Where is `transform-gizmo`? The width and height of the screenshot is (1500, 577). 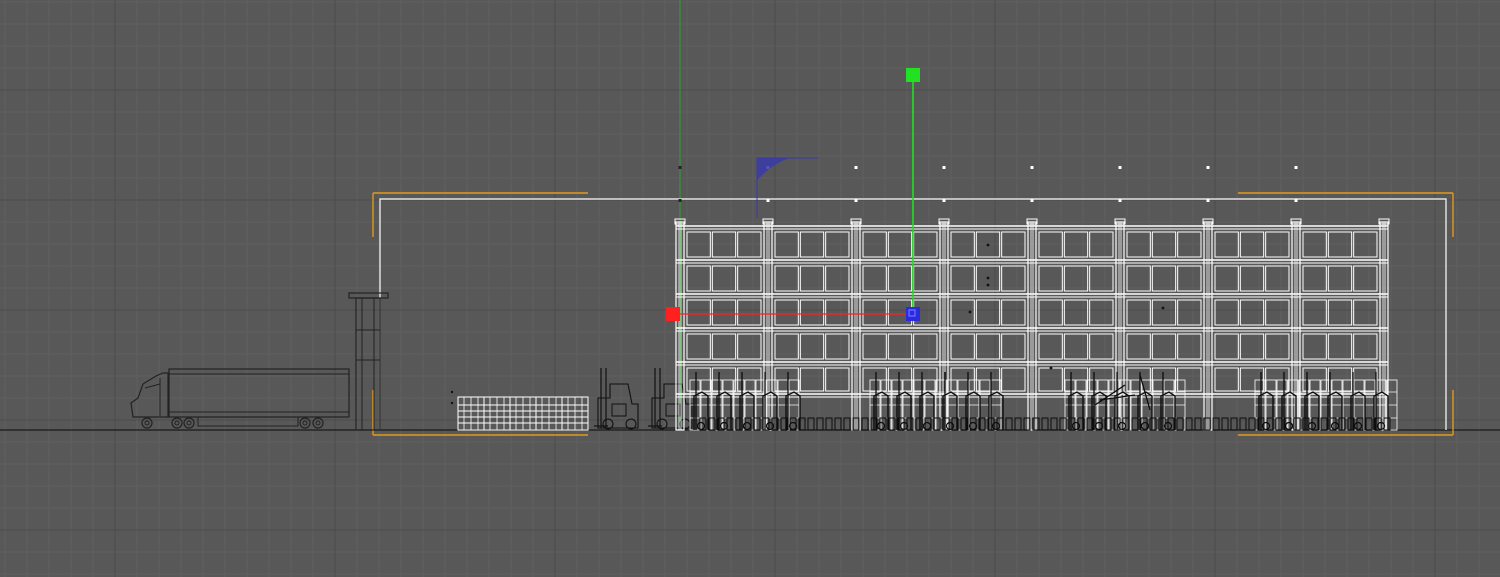 transform-gizmo is located at coordinates (793, 194).